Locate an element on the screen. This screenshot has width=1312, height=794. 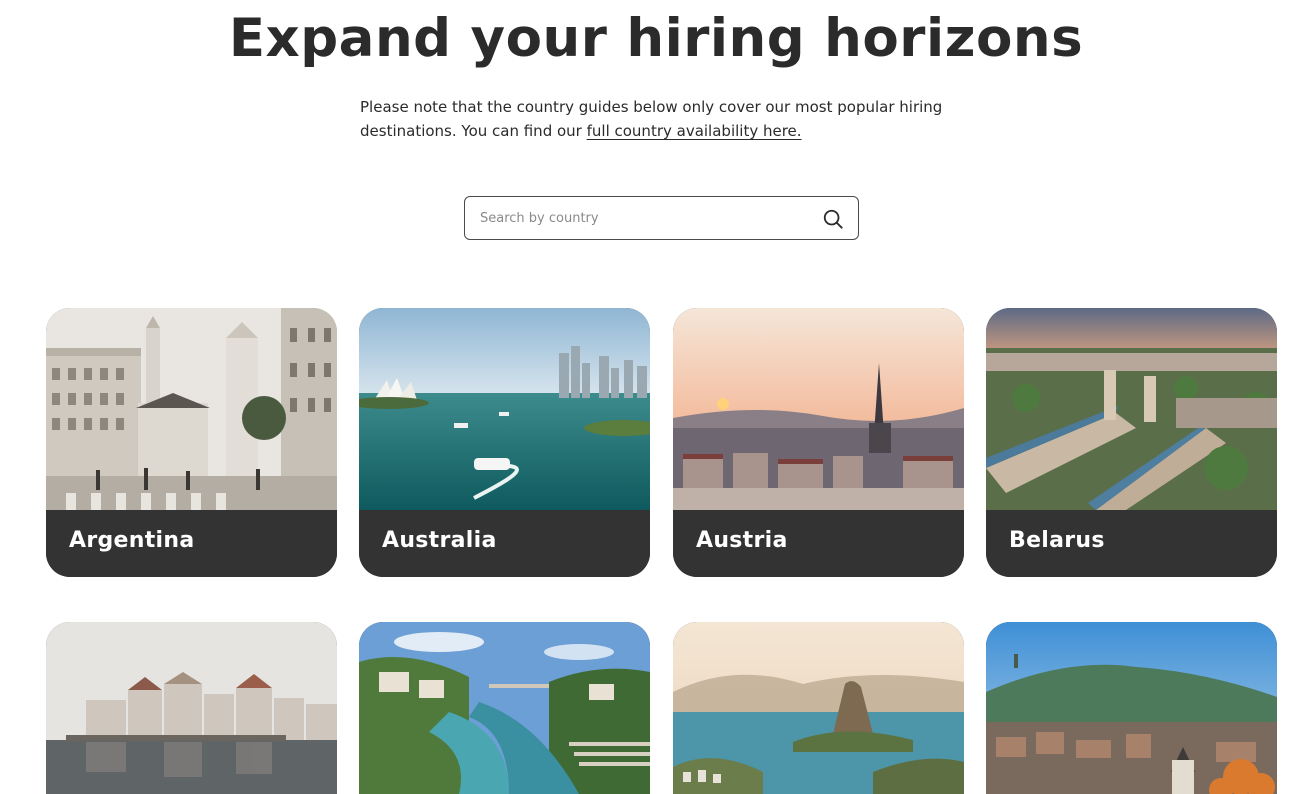
country-card-austria: Austria is located at coordinates (818, 442).